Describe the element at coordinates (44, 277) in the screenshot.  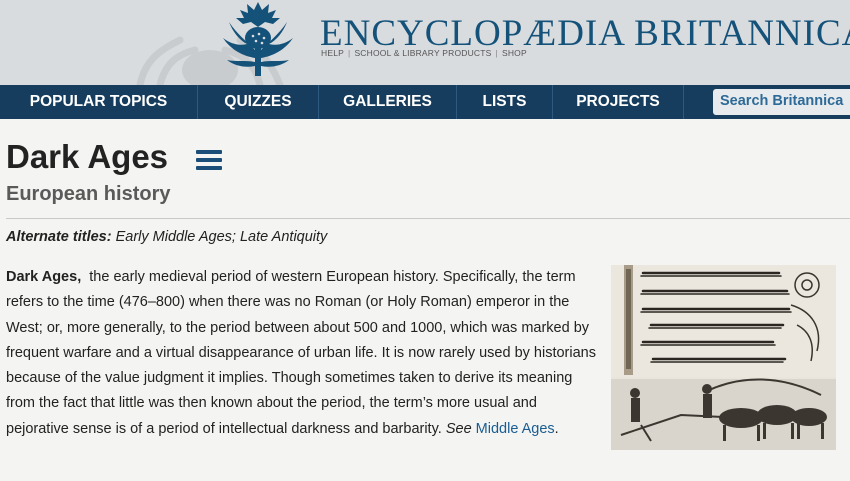
I see `lead-term: Dark Ages,` at that location.